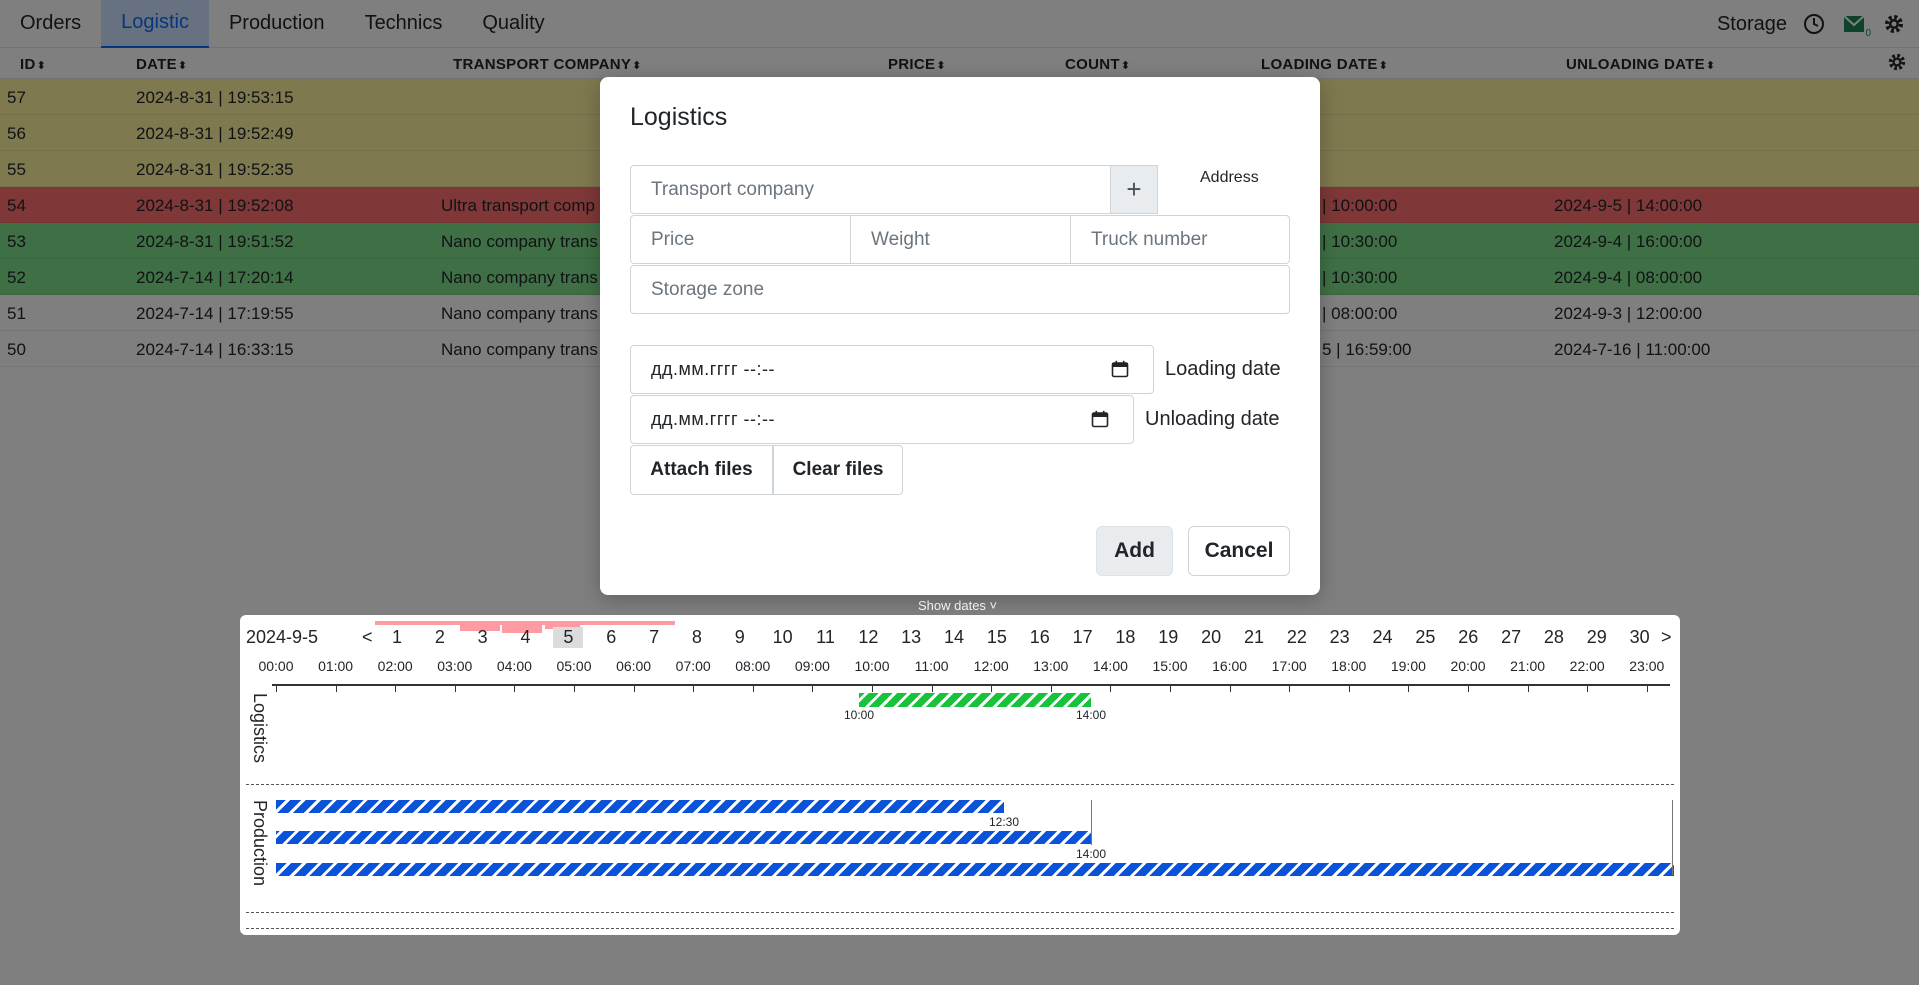  I want to click on hour-label: 05:00, so click(574, 666).